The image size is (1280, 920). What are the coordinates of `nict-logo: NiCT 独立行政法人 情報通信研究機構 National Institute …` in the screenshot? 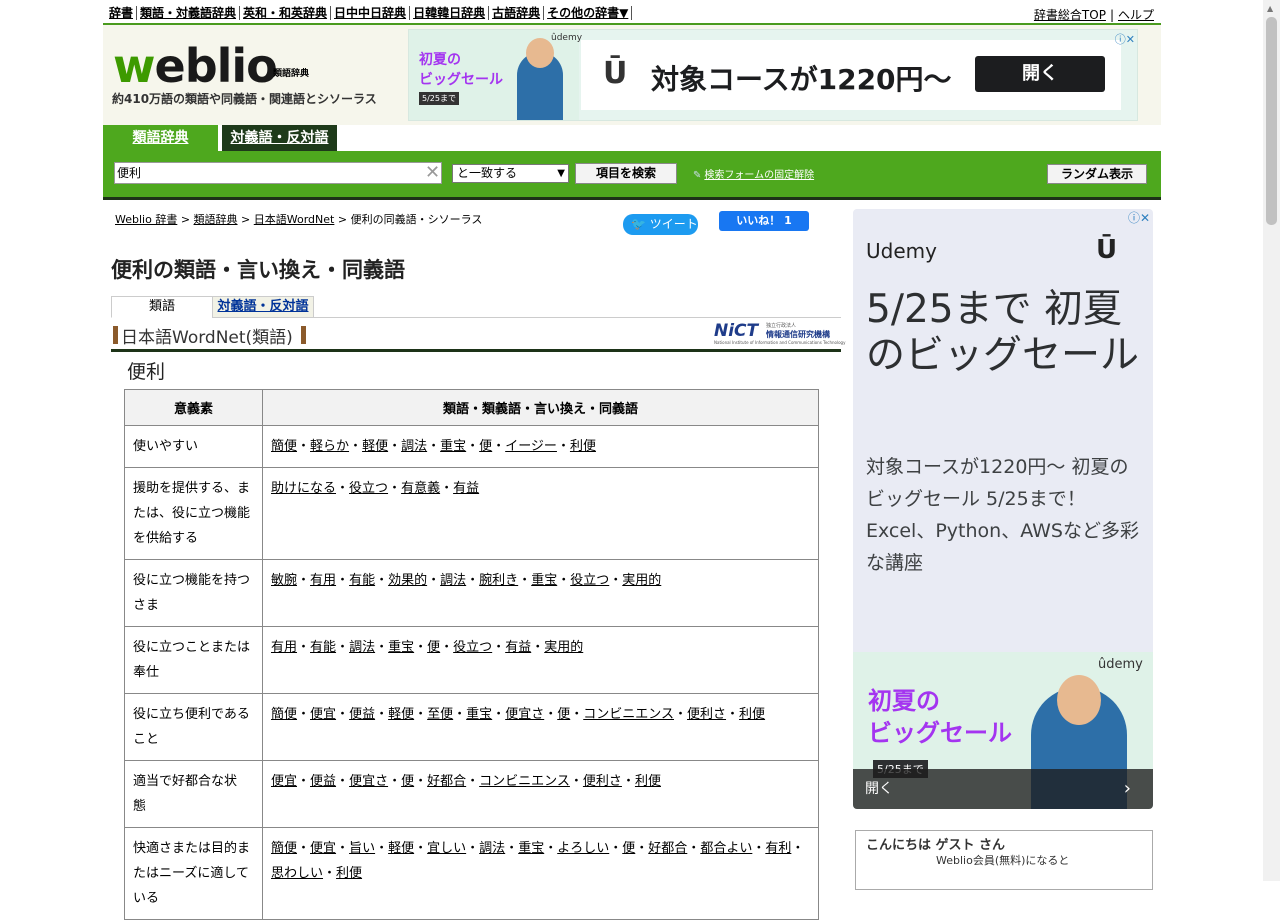 It's located at (779, 333).